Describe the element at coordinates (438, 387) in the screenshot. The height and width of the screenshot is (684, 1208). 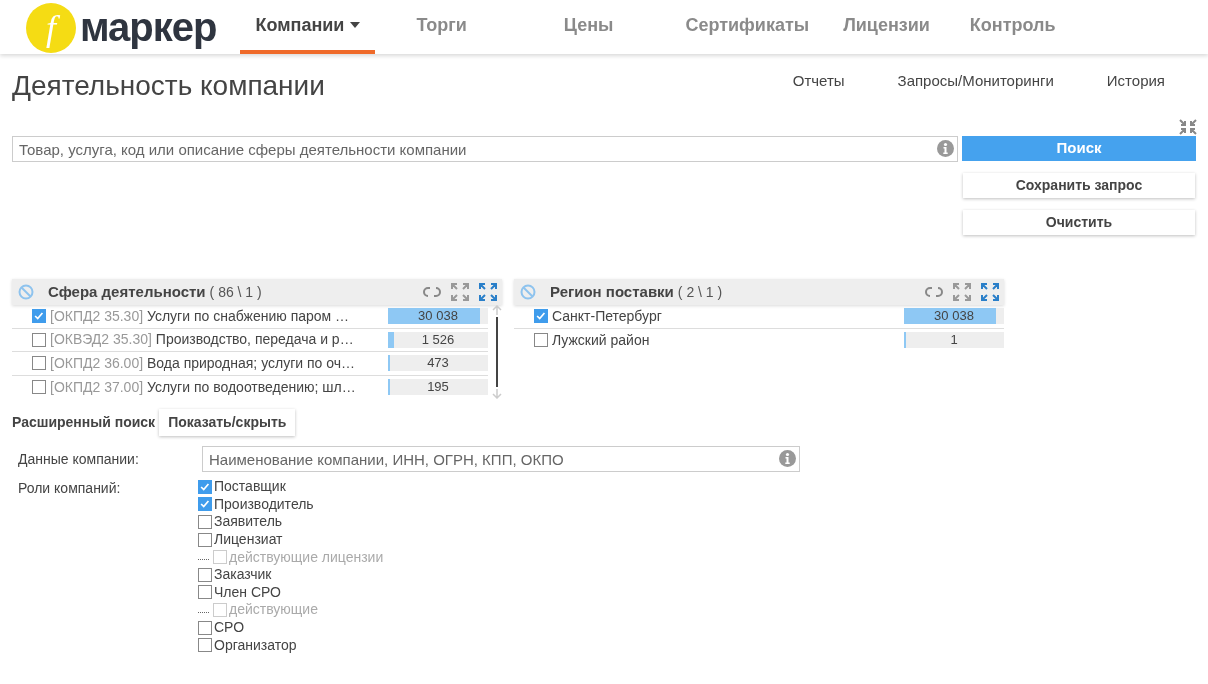
I see `item-count: 195` at that location.